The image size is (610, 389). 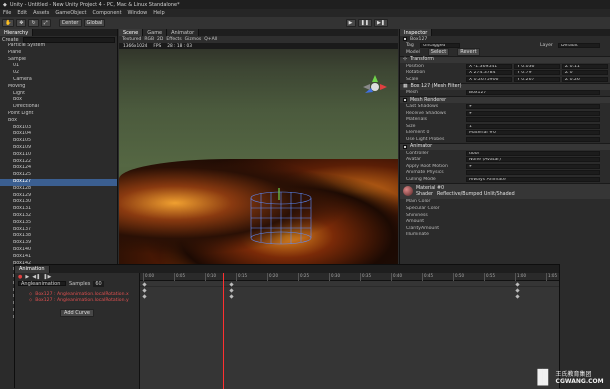 I want to click on pause-button: ❚❚, so click(x=364, y=23).